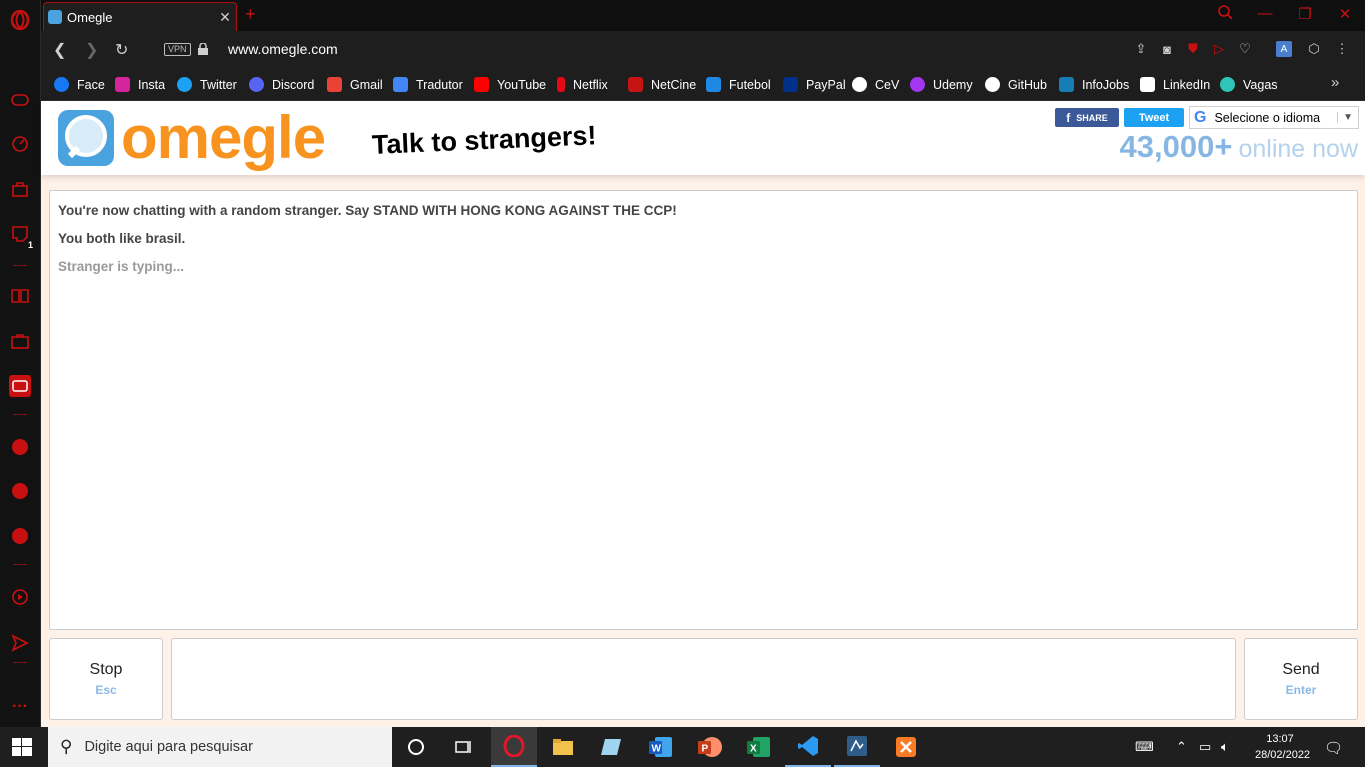 The height and width of the screenshot is (767, 1365). I want to click on adblock-shield-icon: ⛊, so click(1193, 49).